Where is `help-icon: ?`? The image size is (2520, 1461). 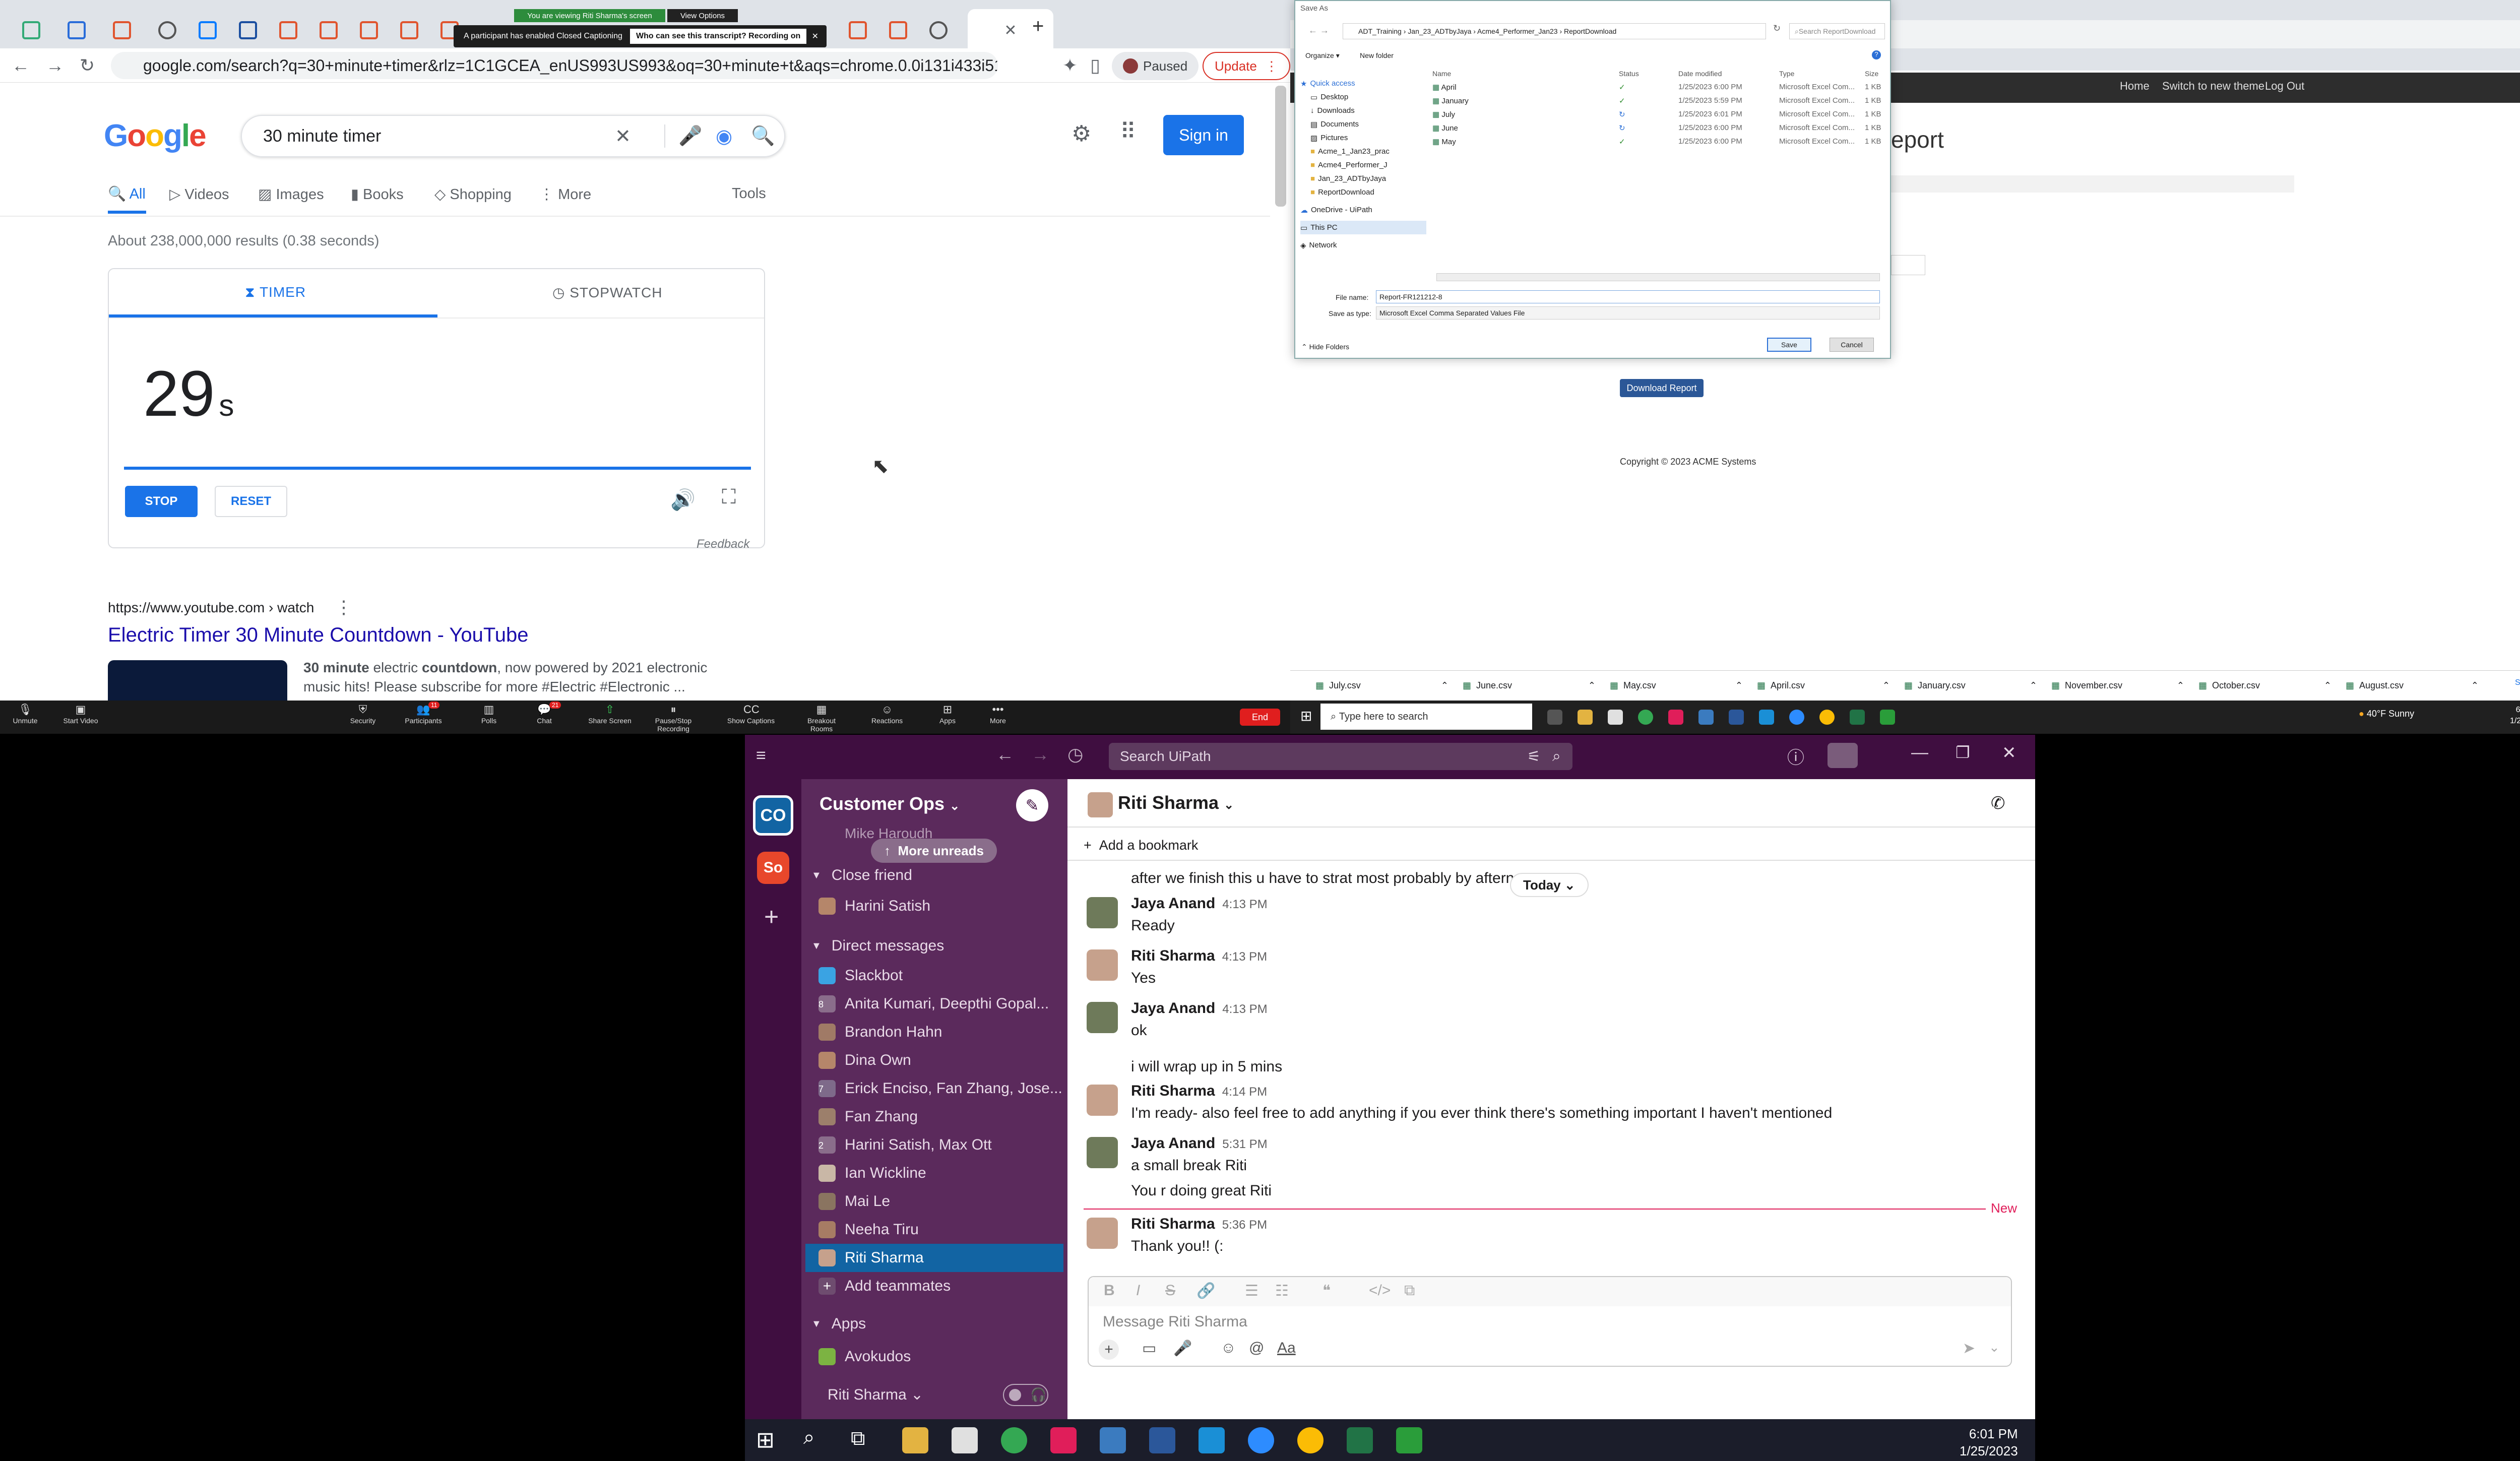
help-icon: ? is located at coordinates (1876, 54).